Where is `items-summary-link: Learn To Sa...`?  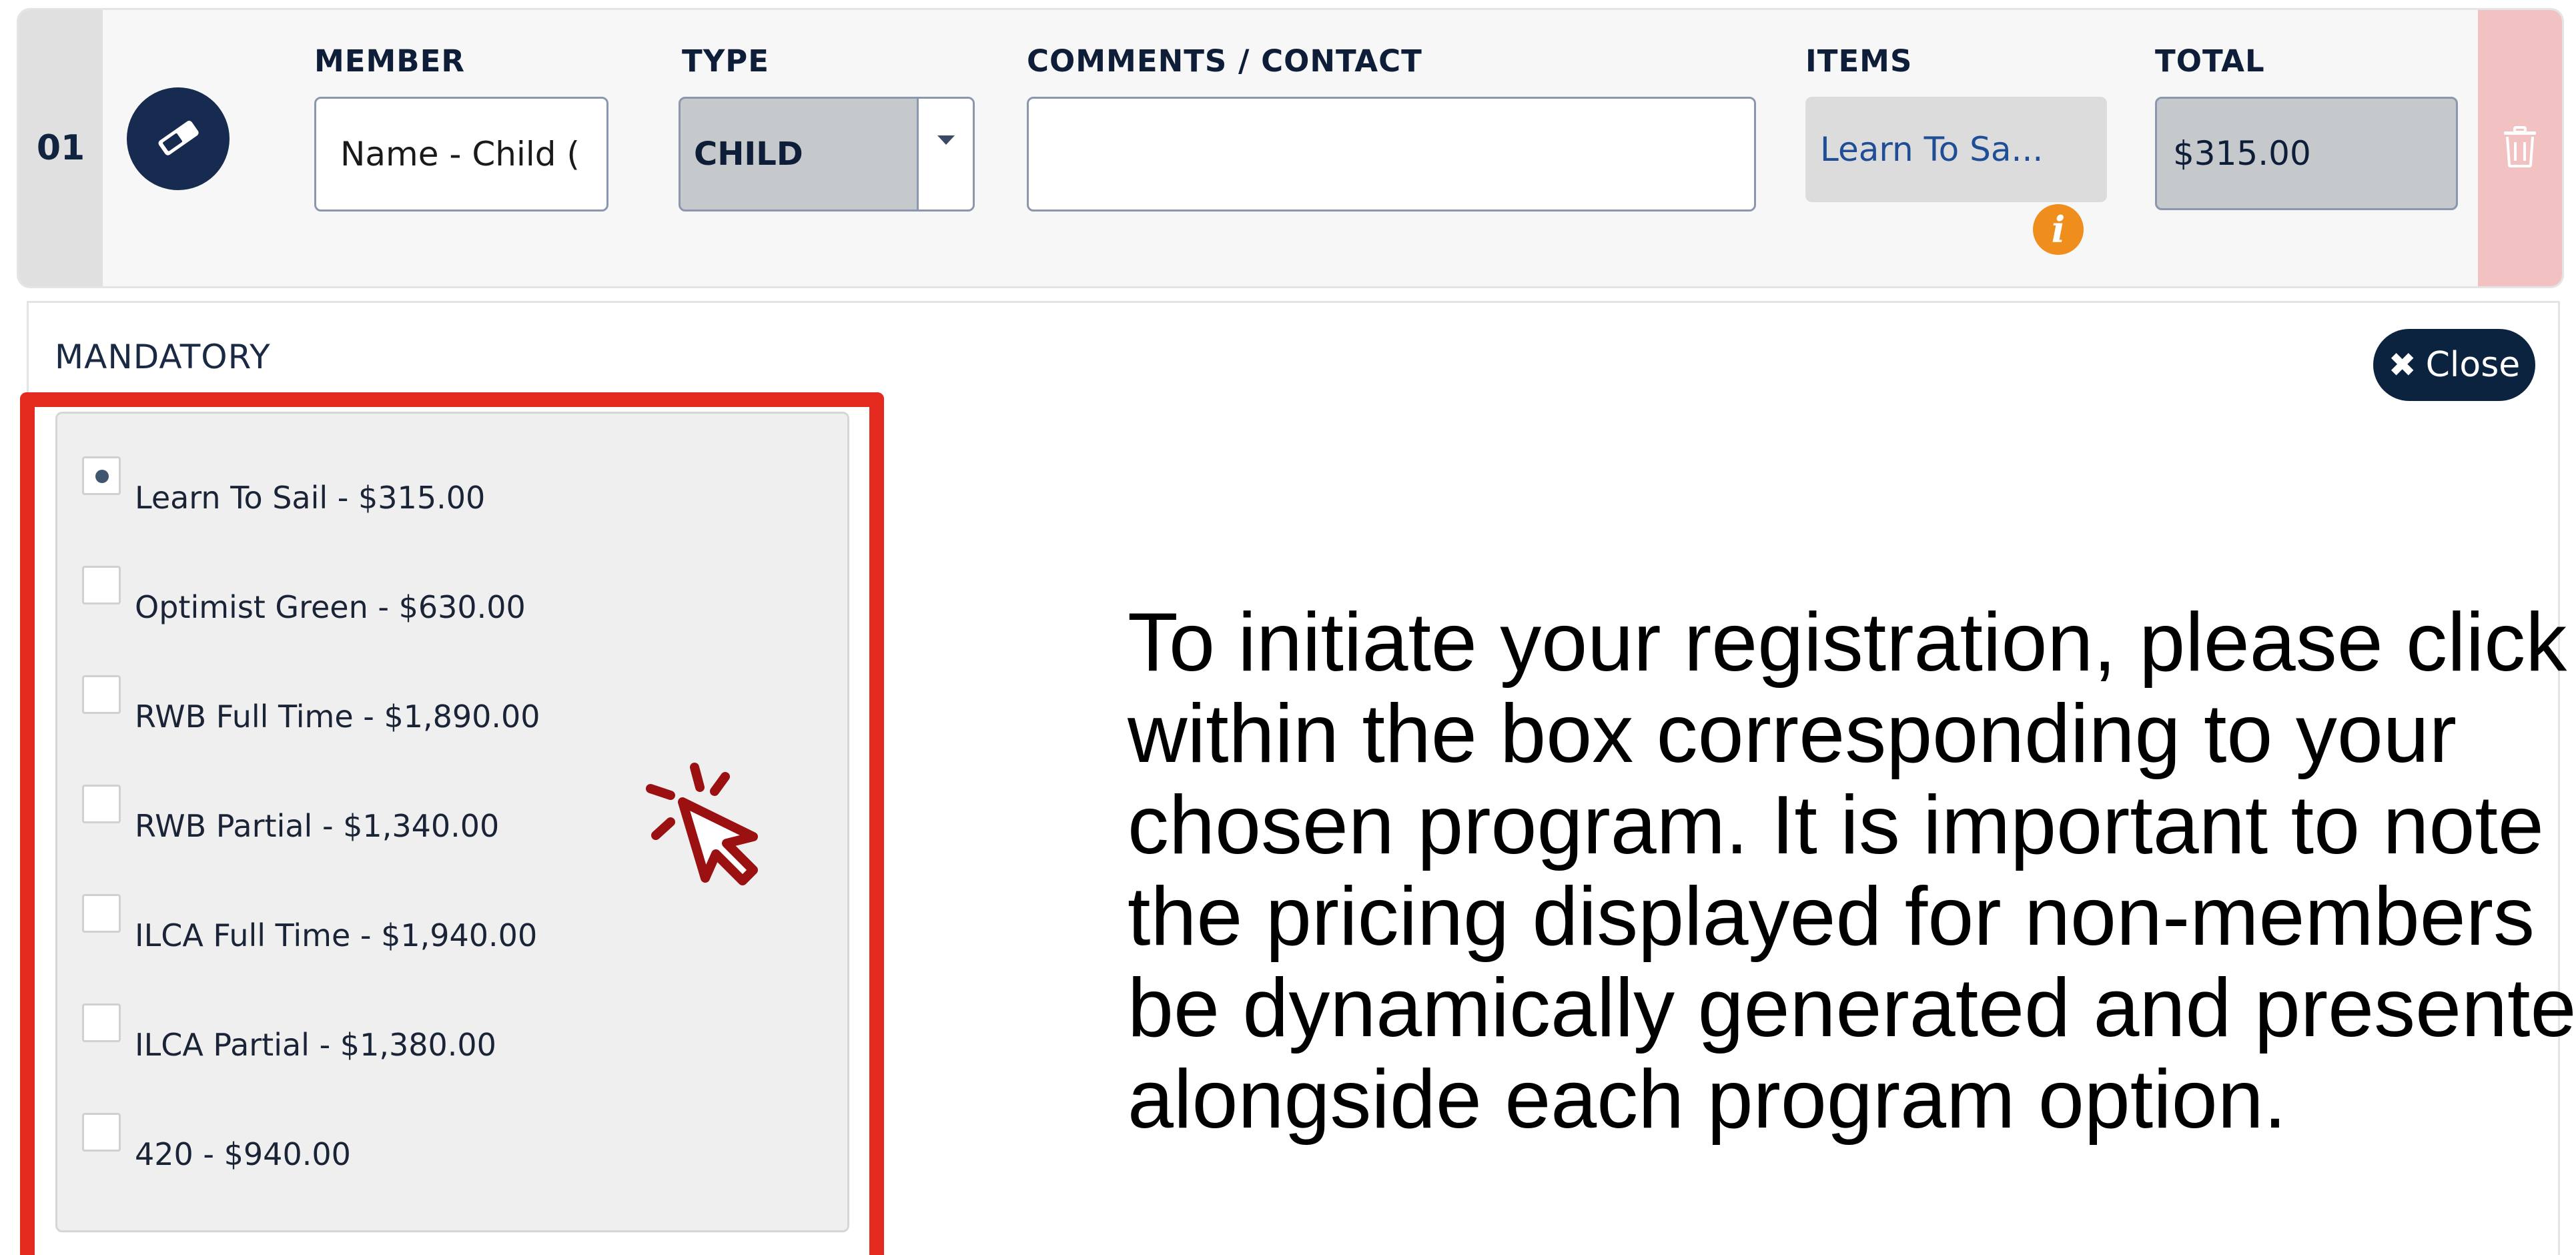 items-summary-link: Learn To Sa... is located at coordinates (1956, 149).